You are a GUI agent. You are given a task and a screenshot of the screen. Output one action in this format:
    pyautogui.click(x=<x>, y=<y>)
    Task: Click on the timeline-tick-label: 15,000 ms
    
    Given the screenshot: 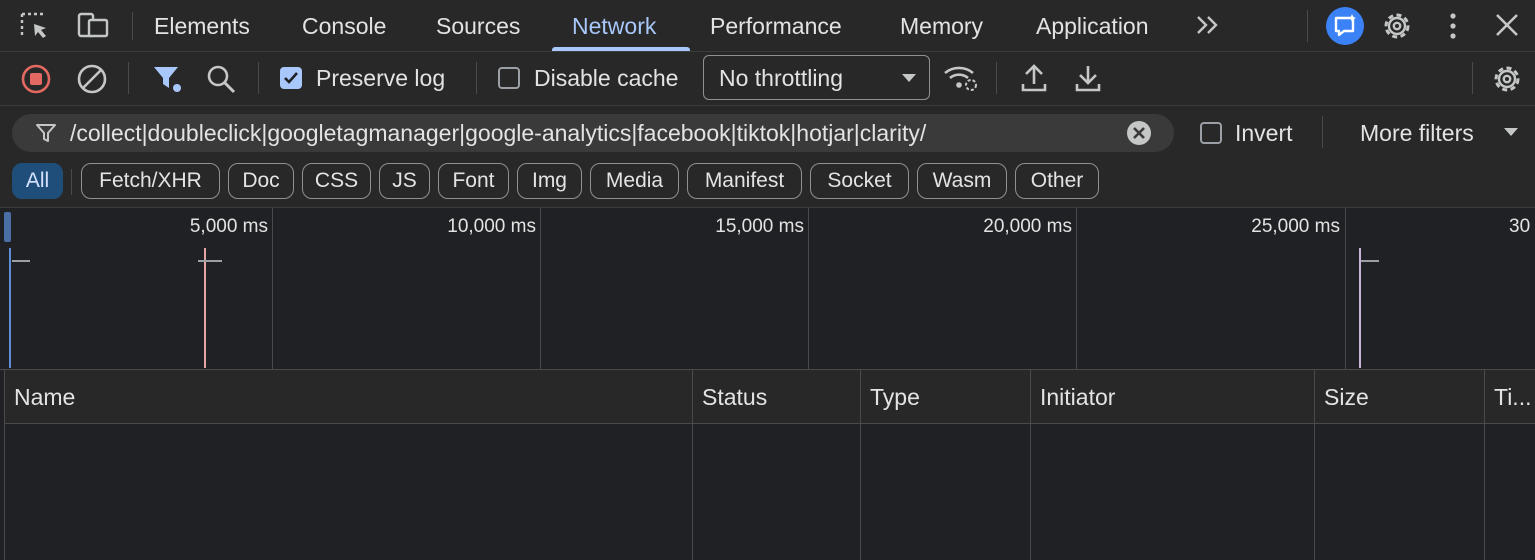 What is the action you would take?
    pyautogui.click(x=759, y=226)
    